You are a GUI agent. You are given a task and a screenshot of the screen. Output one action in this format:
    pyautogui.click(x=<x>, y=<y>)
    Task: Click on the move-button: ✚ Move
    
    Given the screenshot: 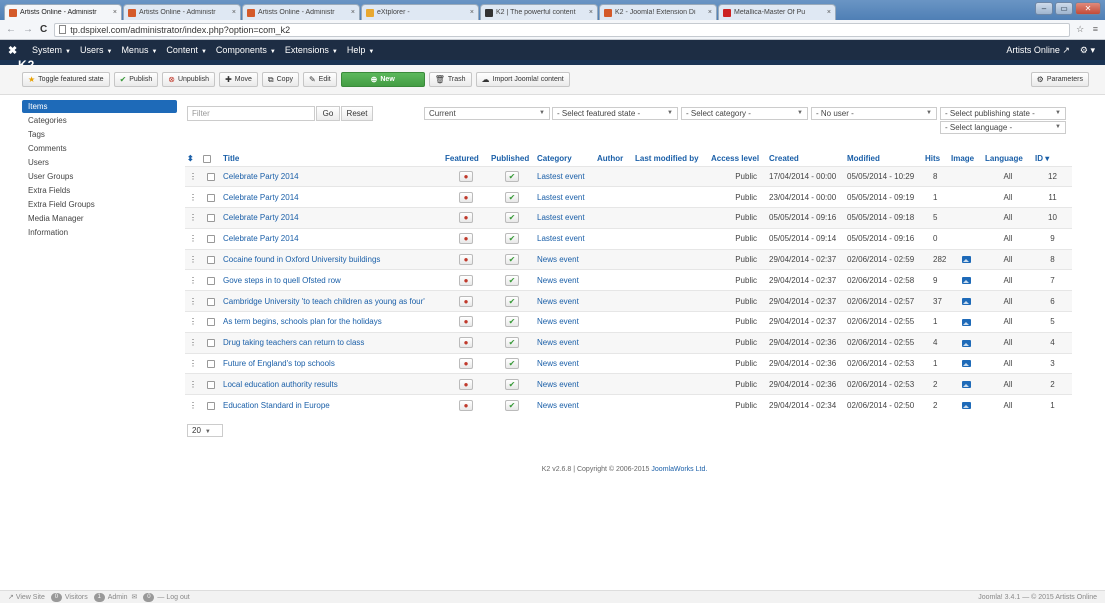 What is the action you would take?
    pyautogui.click(x=238, y=79)
    